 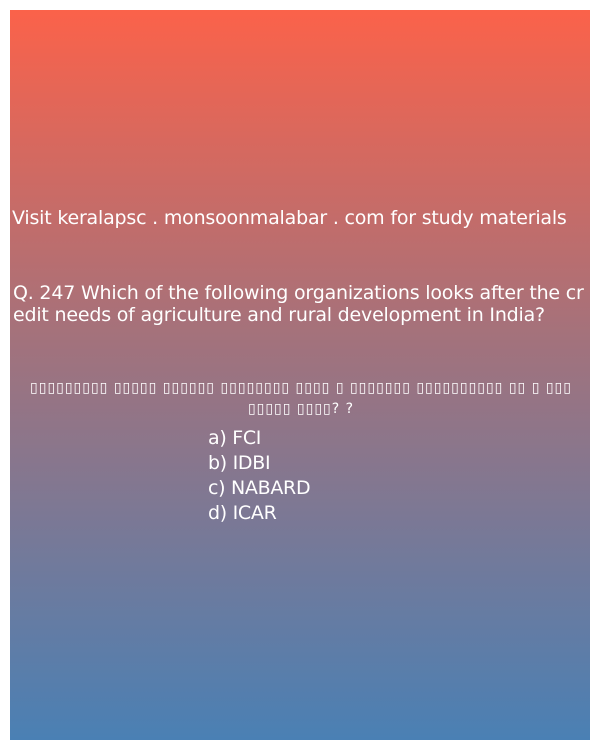 What do you see at coordinates (235, 438) in the screenshot?
I see `option-a: a) FCI` at bounding box center [235, 438].